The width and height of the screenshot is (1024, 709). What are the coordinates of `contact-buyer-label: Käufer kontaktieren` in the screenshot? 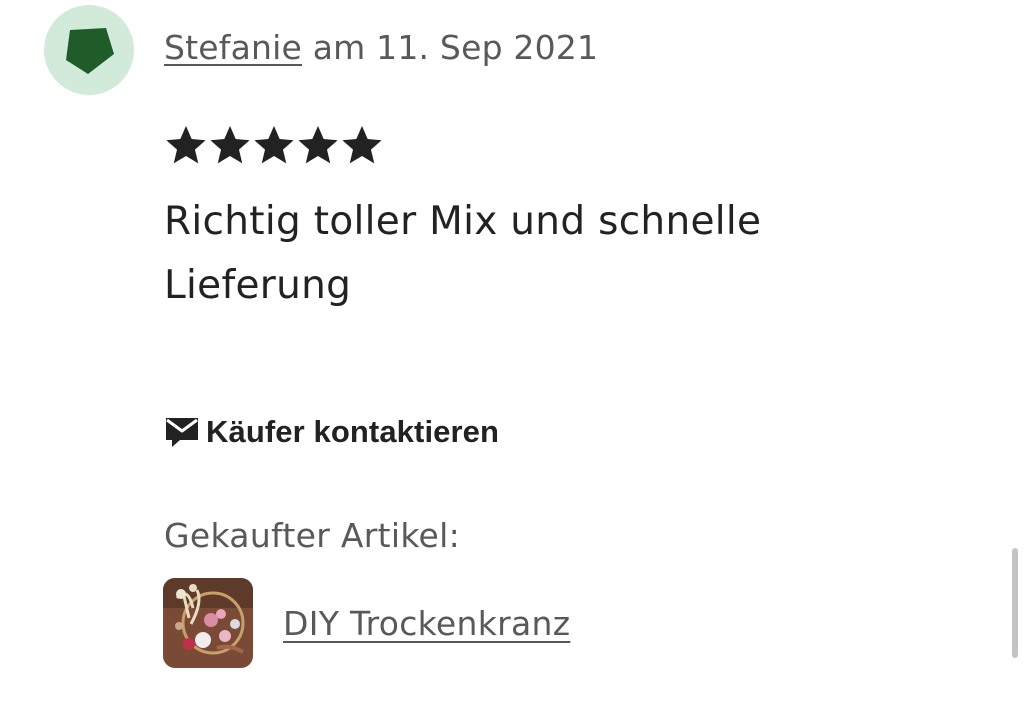 It's located at (353, 431).